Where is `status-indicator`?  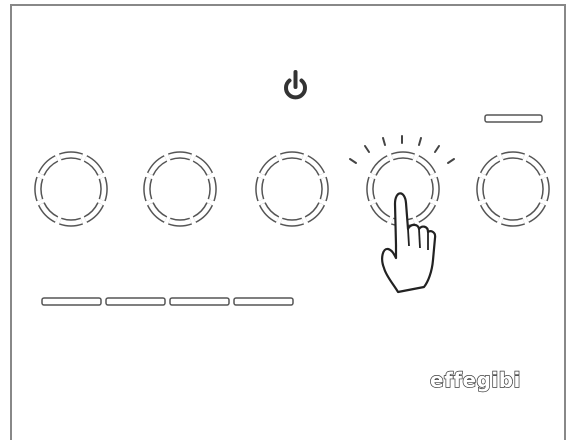
status-indicator is located at coordinates (513, 118).